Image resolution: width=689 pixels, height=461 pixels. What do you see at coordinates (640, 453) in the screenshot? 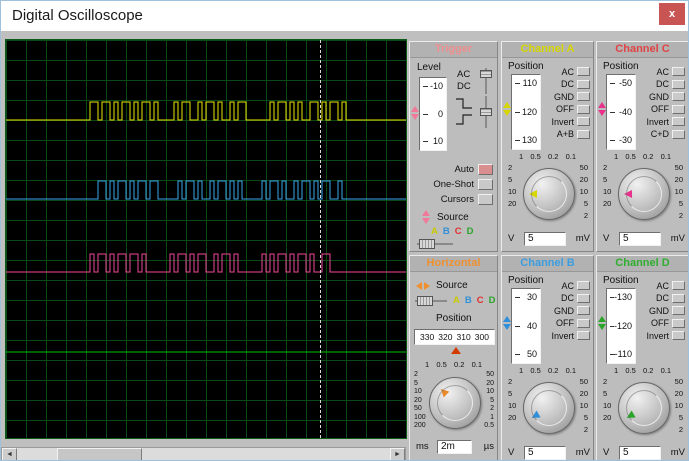
I see `channel-d-gain-value: 5` at bounding box center [640, 453].